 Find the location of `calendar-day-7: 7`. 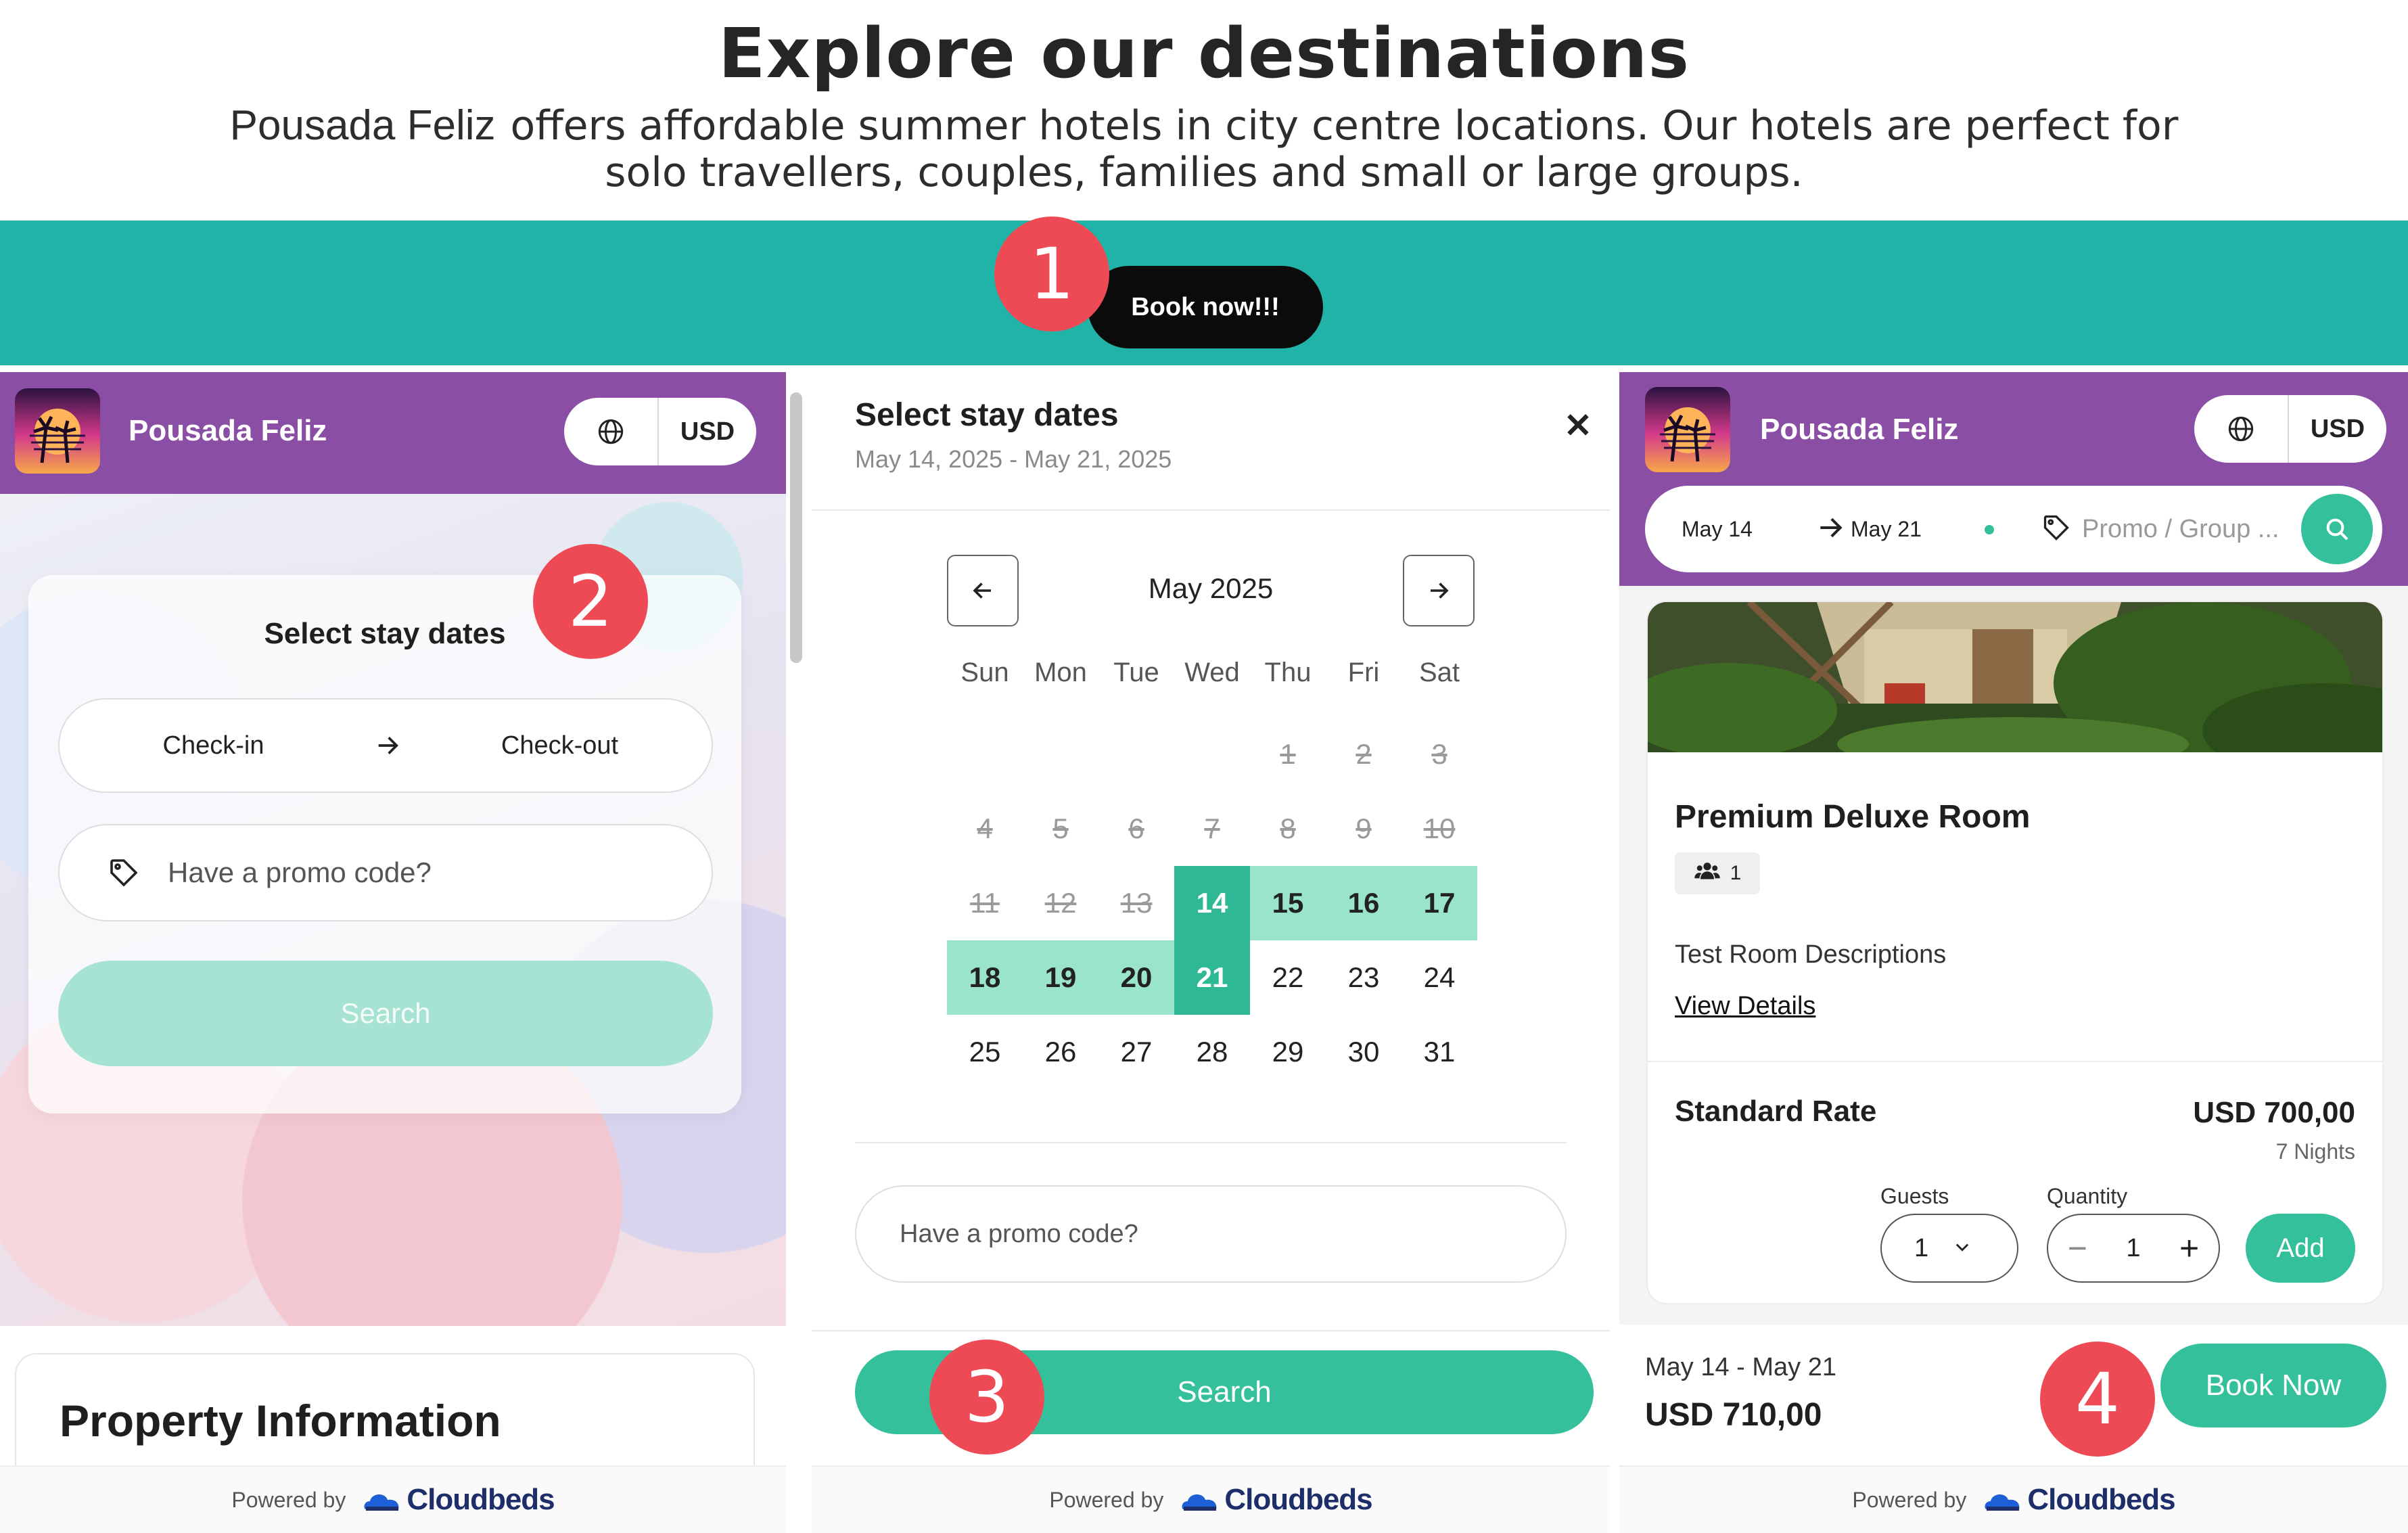

calendar-day-7: 7 is located at coordinates (1212, 828).